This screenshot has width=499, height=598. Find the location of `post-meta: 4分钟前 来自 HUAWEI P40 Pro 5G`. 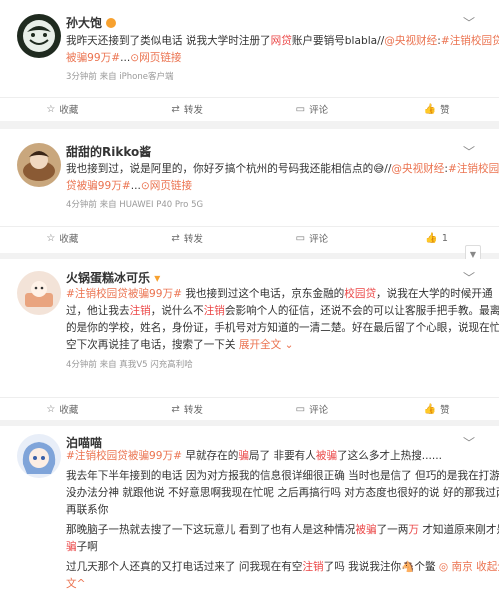

post-meta: 4分钟前 来自 HUAWEI P40 Pro 5G is located at coordinates (135, 205).